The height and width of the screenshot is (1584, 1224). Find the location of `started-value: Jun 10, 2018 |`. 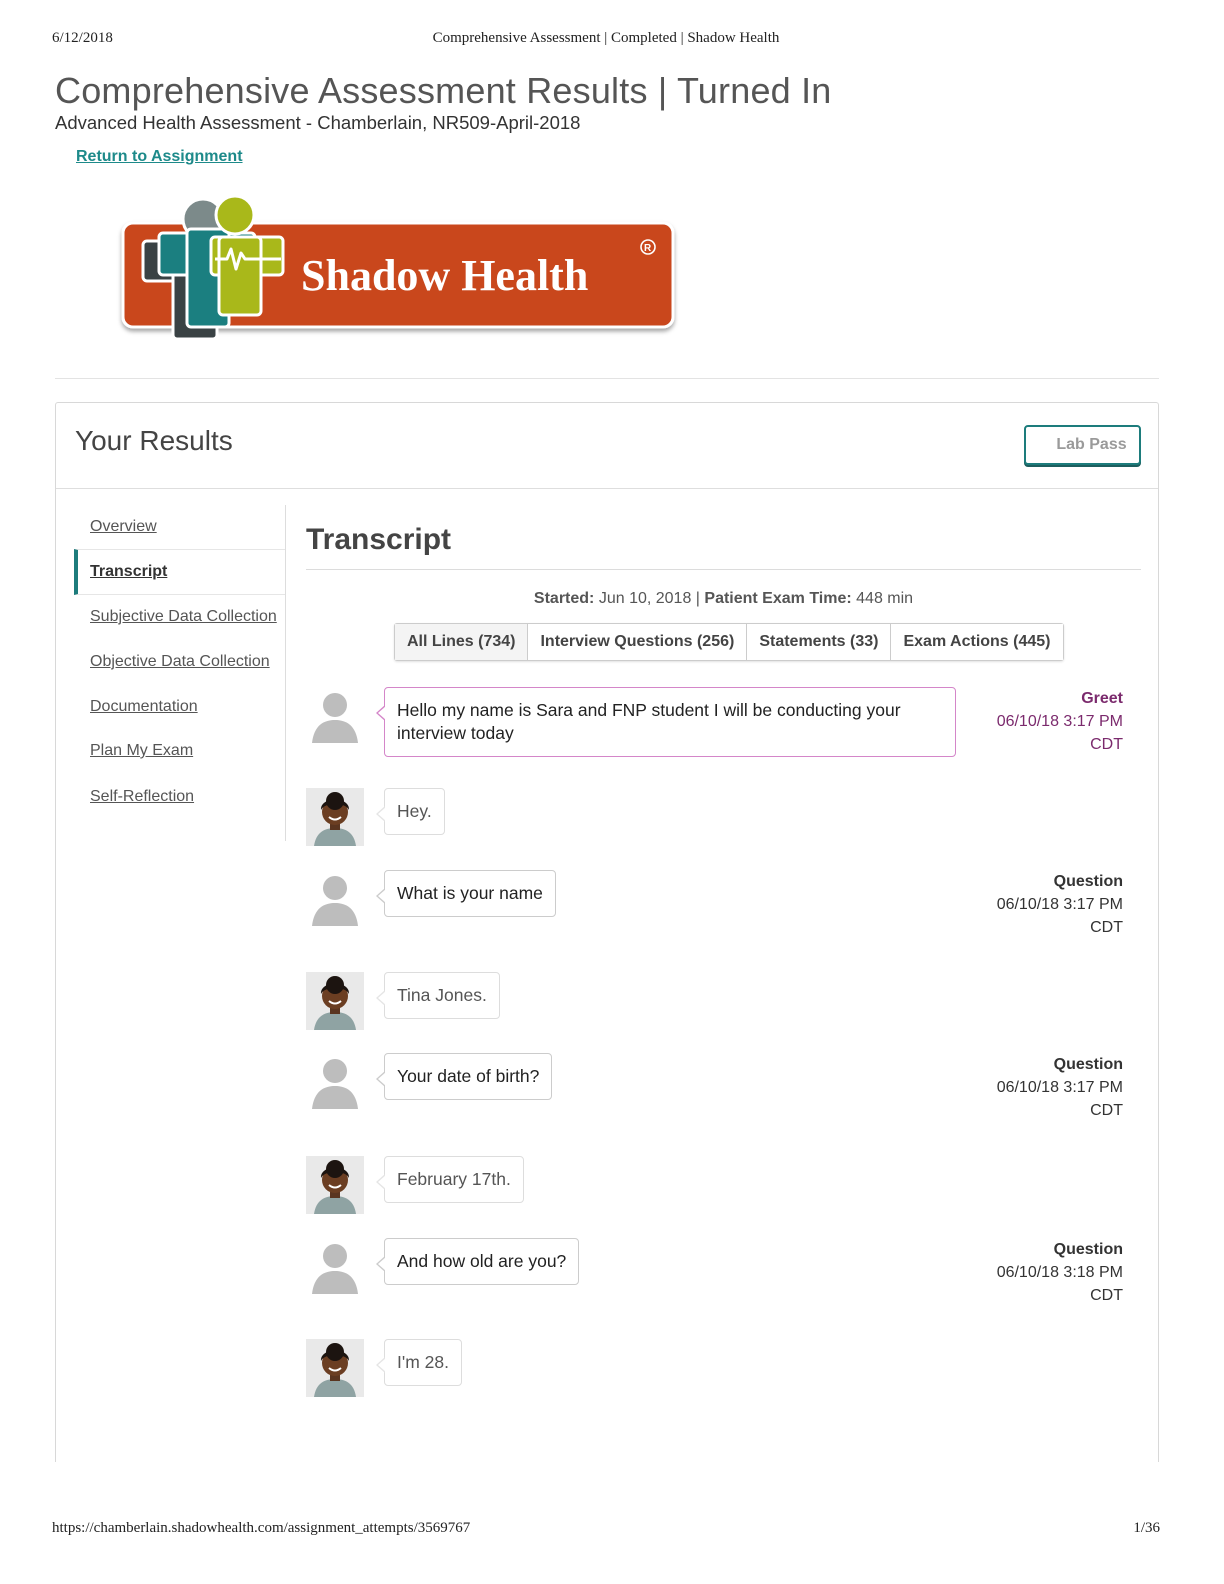

started-value: Jun 10, 2018 | is located at coordinates (649, 598).